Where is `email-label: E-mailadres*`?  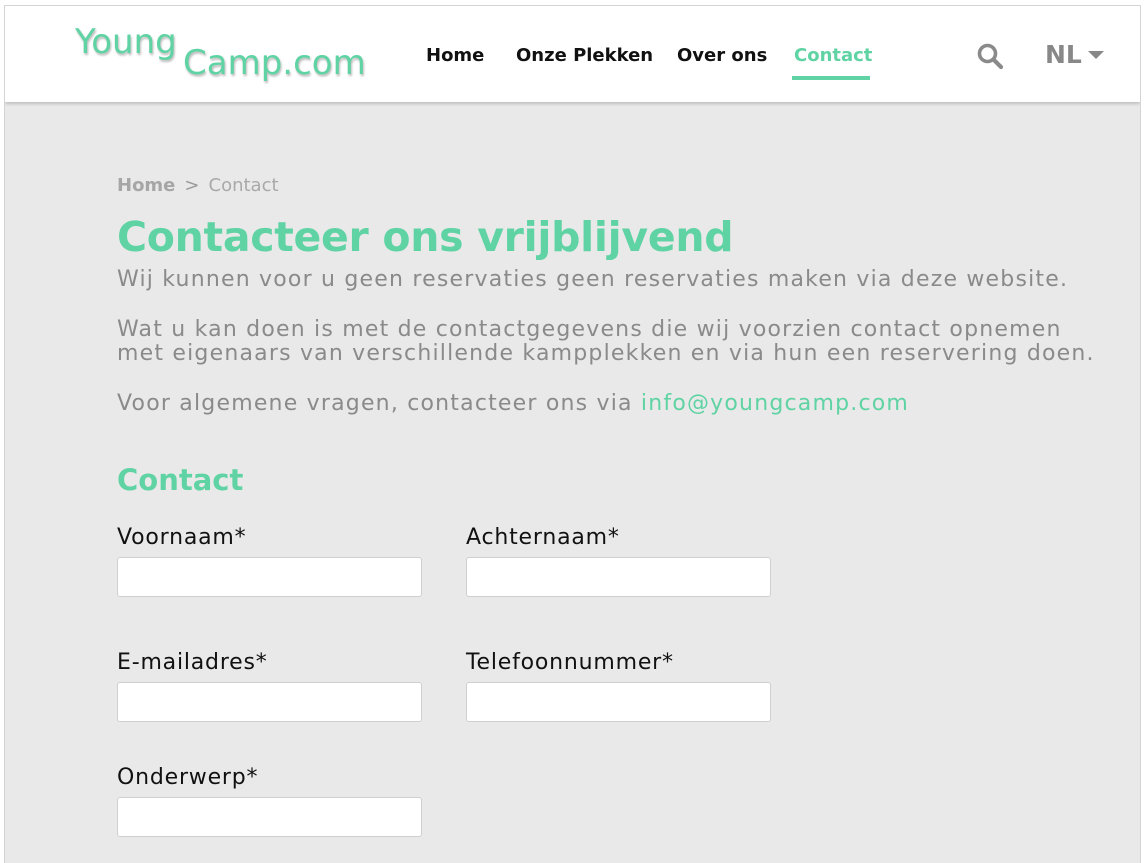
email-label: E-mailadres* is located at coordinates (192, 662).